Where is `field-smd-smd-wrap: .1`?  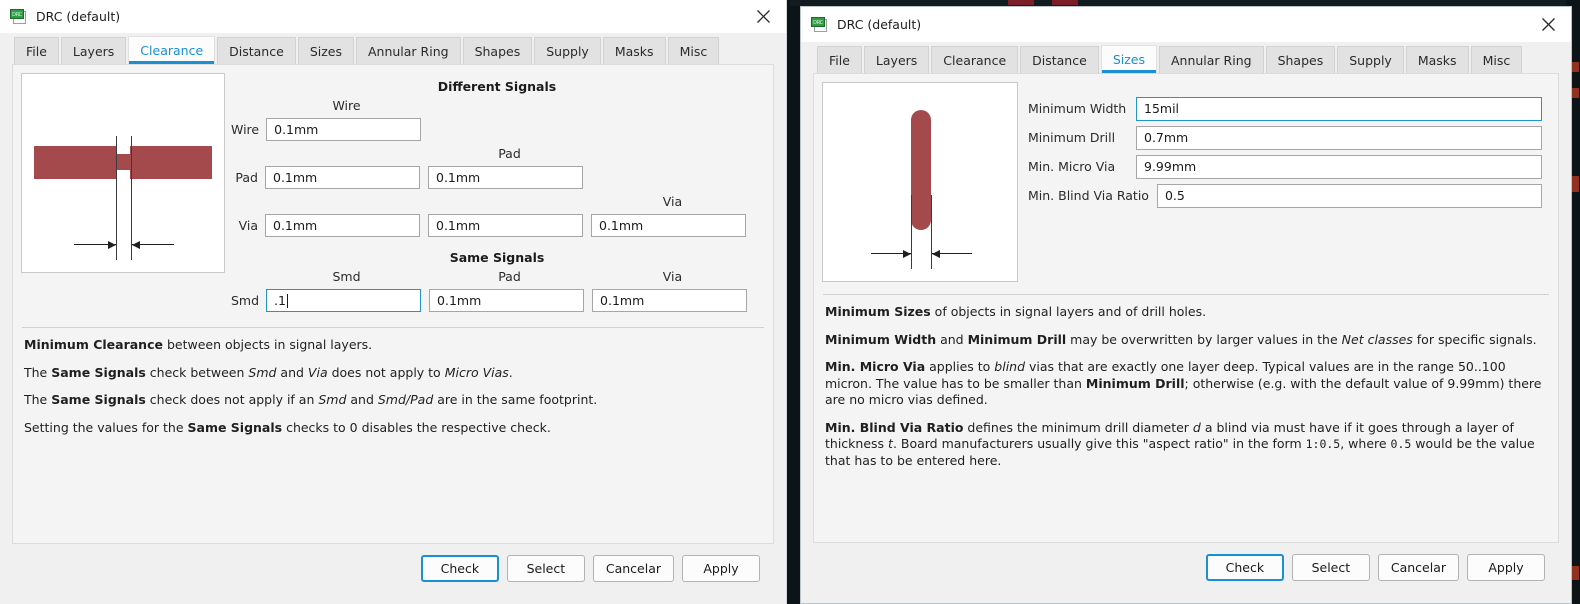 field-smd-smd-wrap: .1 is located at coordinates (344, 300).